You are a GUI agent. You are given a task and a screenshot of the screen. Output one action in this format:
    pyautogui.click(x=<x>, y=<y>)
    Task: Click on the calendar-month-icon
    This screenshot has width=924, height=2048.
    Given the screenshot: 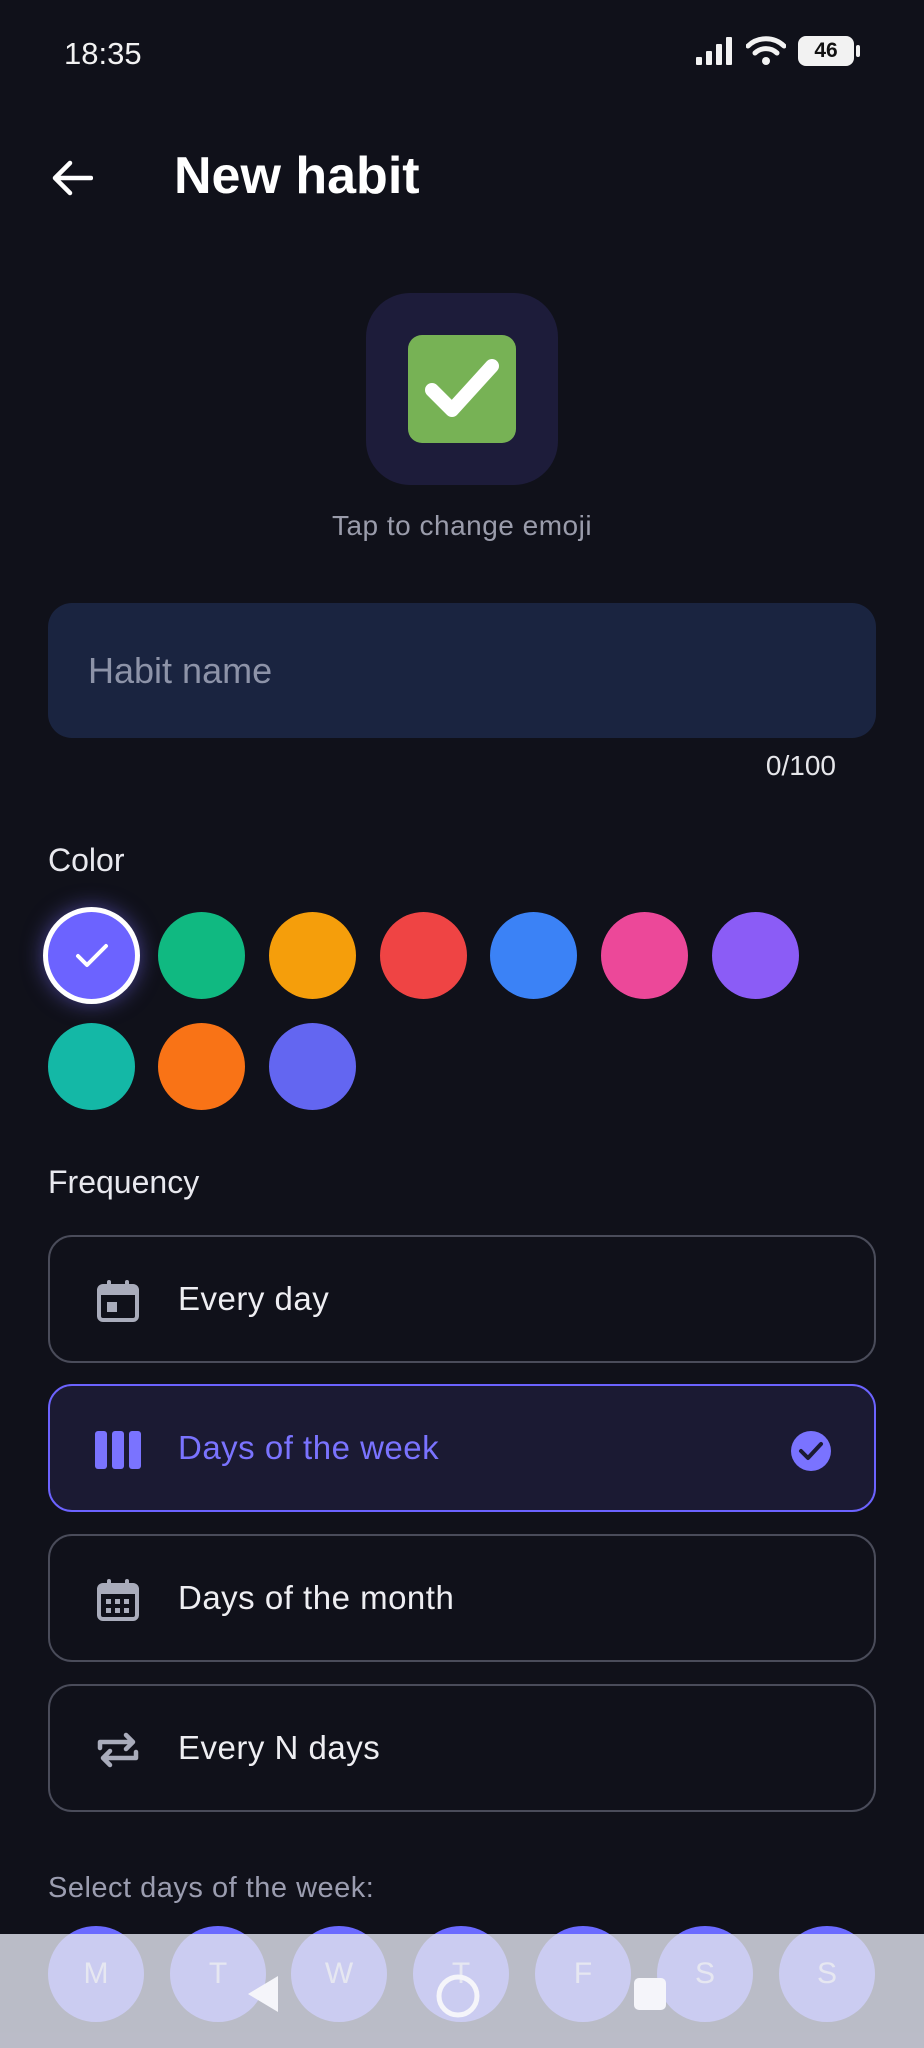 What is the action you would take?
    pyautogui.click(x=118, y=1600)
    